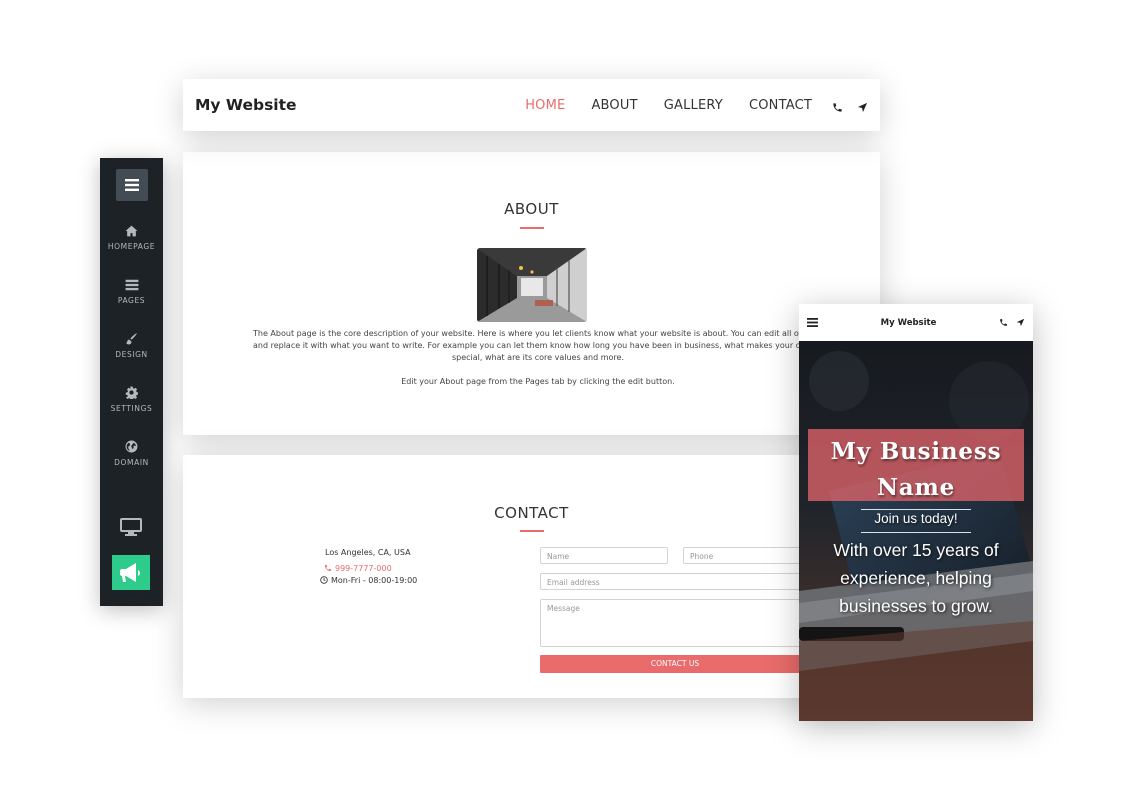 This screenshot has height=800, width=1132. I want to click on business-name-banner: My Business Name, so click(916, 465).